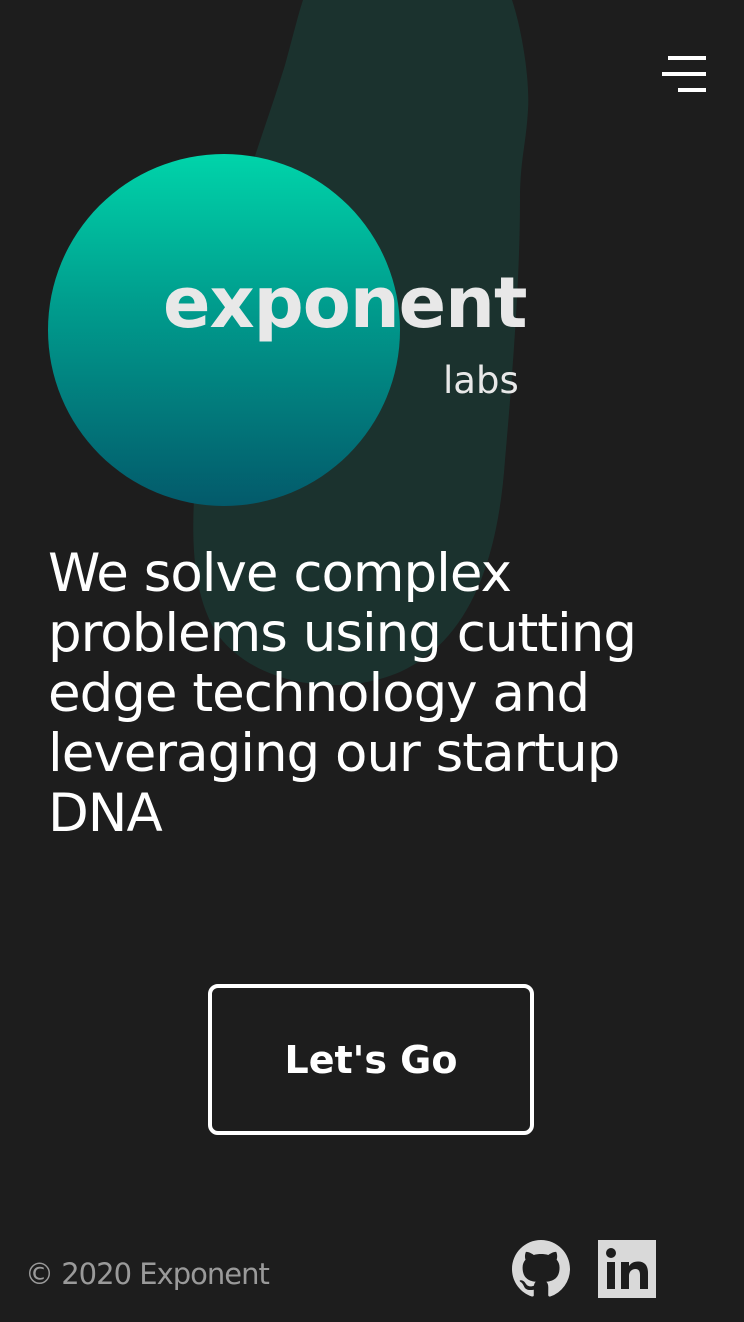 The height and width of the screenshot is (1322, 744). Describe the element at coordinates (345, 303) in the screenshot. I see `logo-wordmark: exponent` at that location.